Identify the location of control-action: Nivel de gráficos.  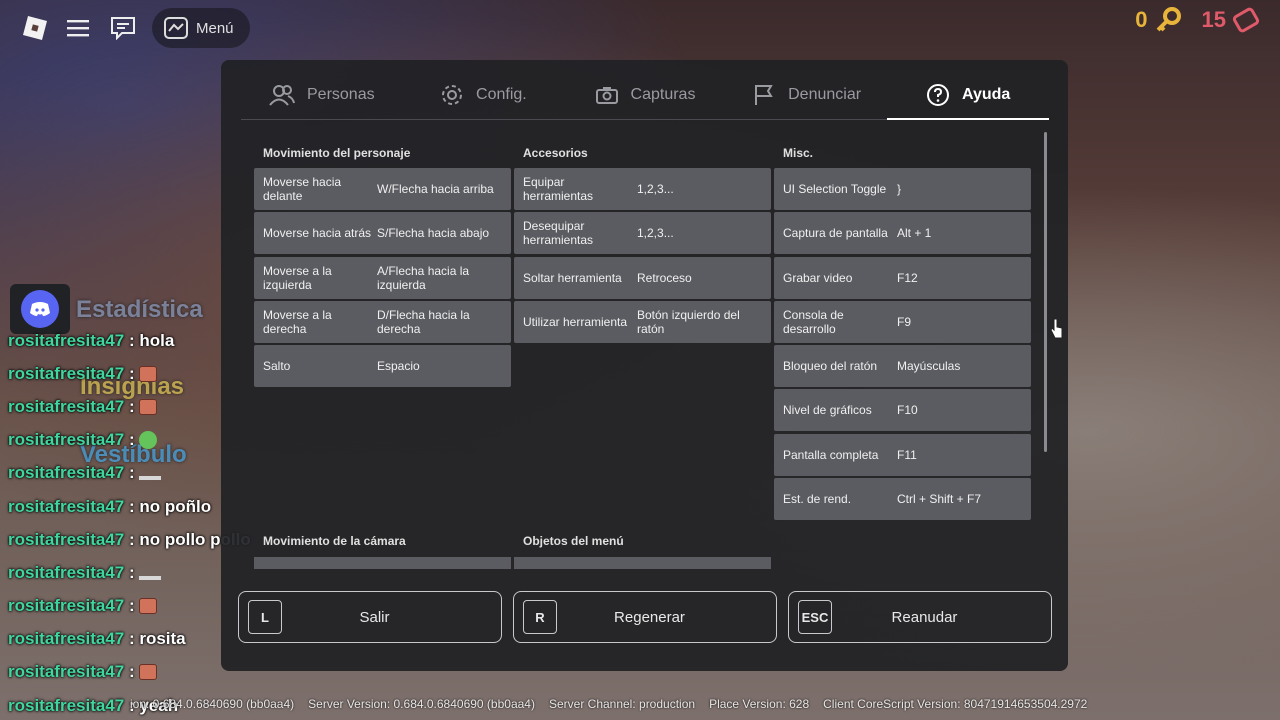
(827, 410).